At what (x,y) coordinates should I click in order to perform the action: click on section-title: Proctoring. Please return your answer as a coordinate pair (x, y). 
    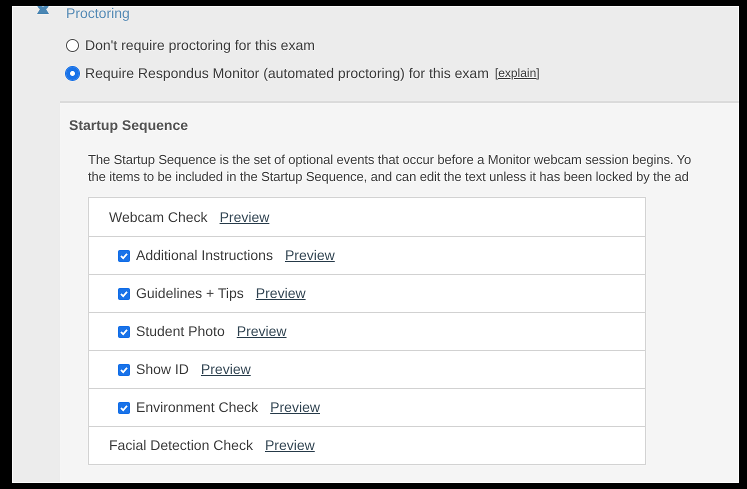
    Looking at the image, I should click on (98, 14).